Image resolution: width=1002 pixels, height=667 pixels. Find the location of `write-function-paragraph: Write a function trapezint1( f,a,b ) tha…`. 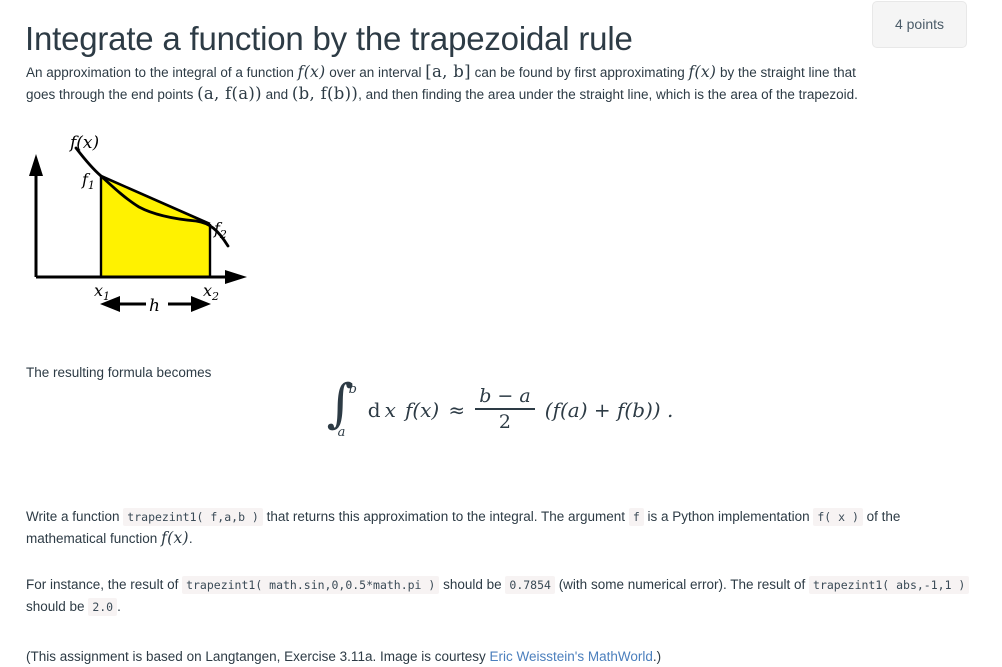

write-function-paragraph: Write a function trapezint1( f,a,b ) tha… is located at coordinates (502, 527).